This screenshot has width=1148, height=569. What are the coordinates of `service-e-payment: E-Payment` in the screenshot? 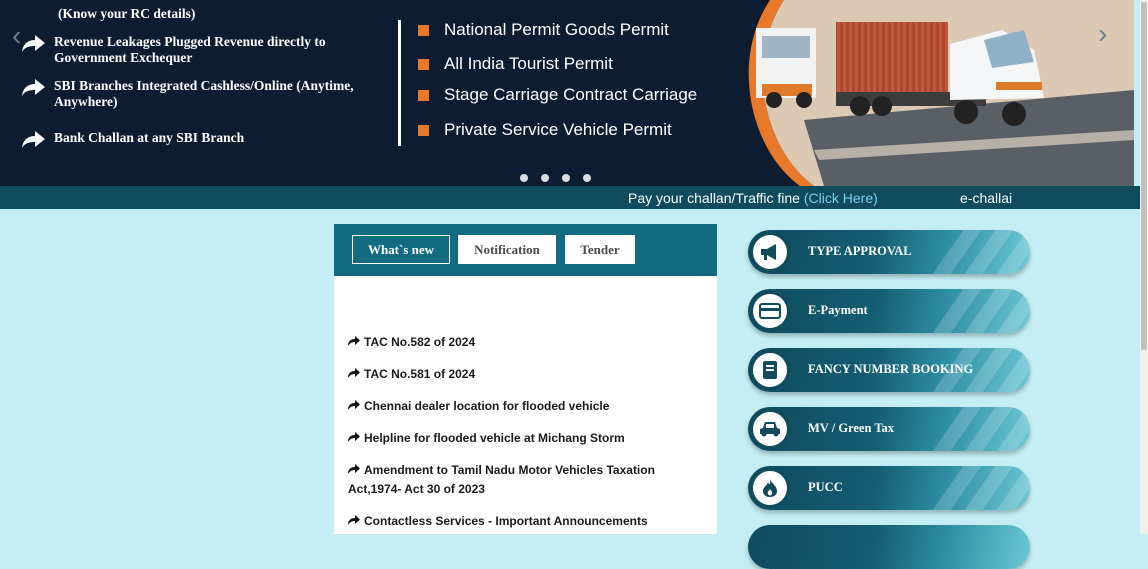 It's located at (890, 311).